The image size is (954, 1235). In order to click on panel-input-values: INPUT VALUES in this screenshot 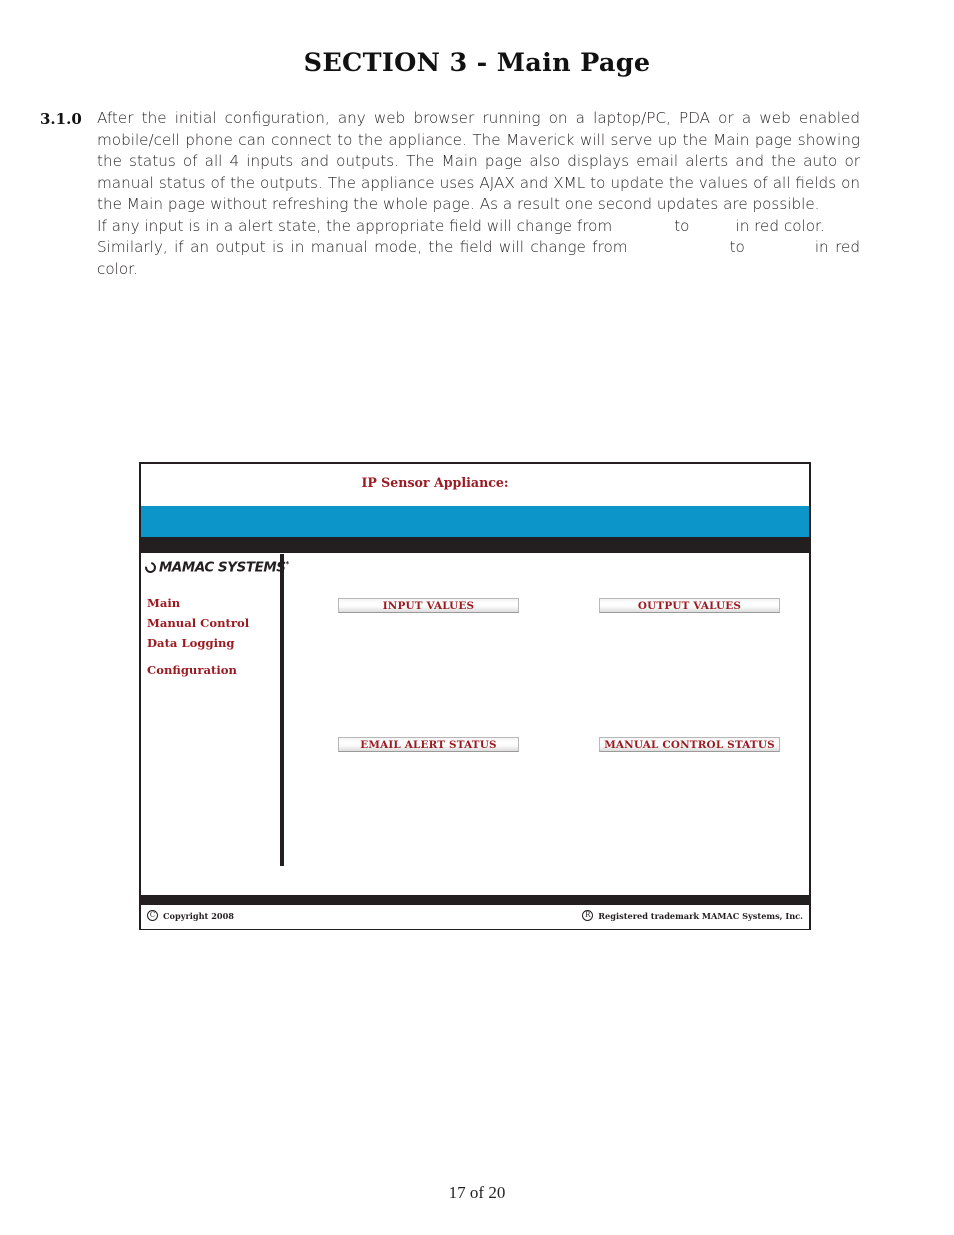, I will do `click(428, 605)`.